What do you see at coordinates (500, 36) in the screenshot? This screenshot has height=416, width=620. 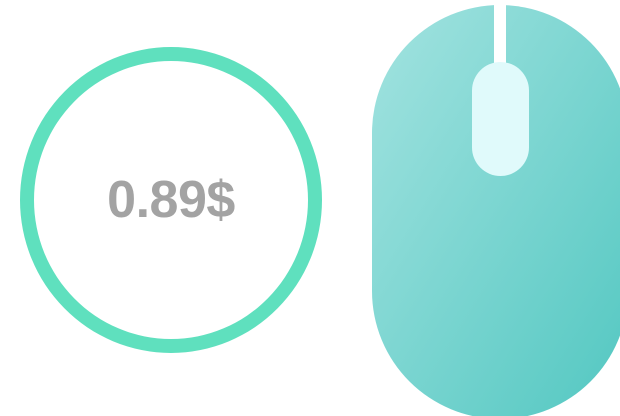 I see `mouse-cable` at bounding box center [500, 36].